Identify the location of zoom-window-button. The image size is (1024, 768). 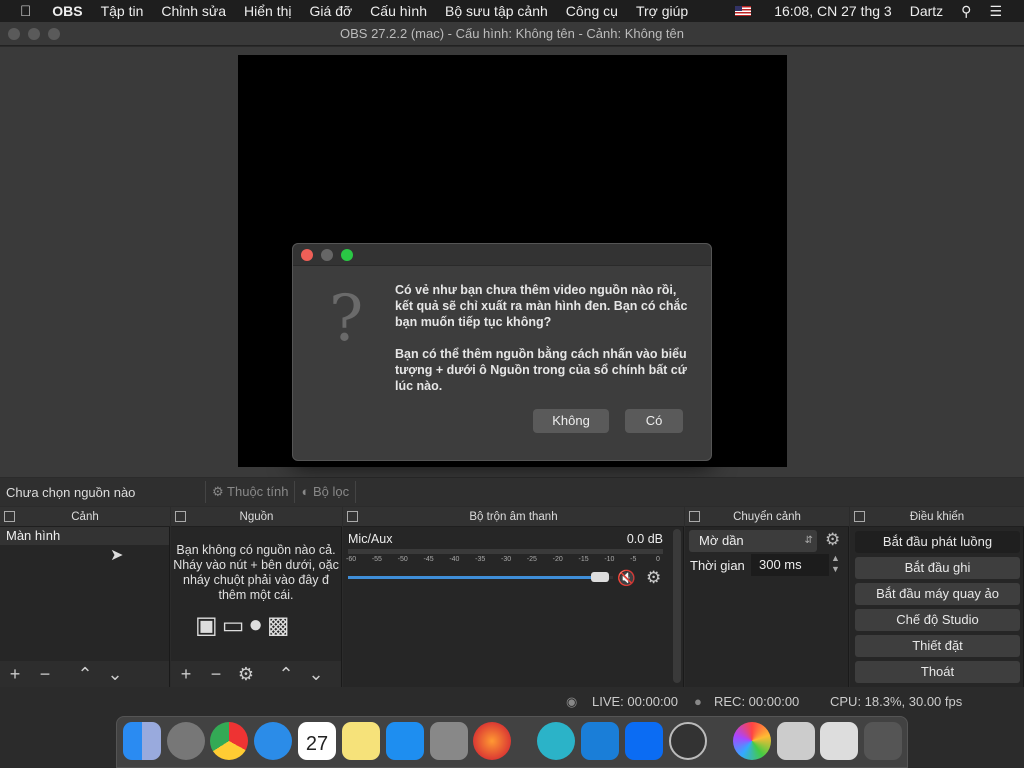
(54, 34).